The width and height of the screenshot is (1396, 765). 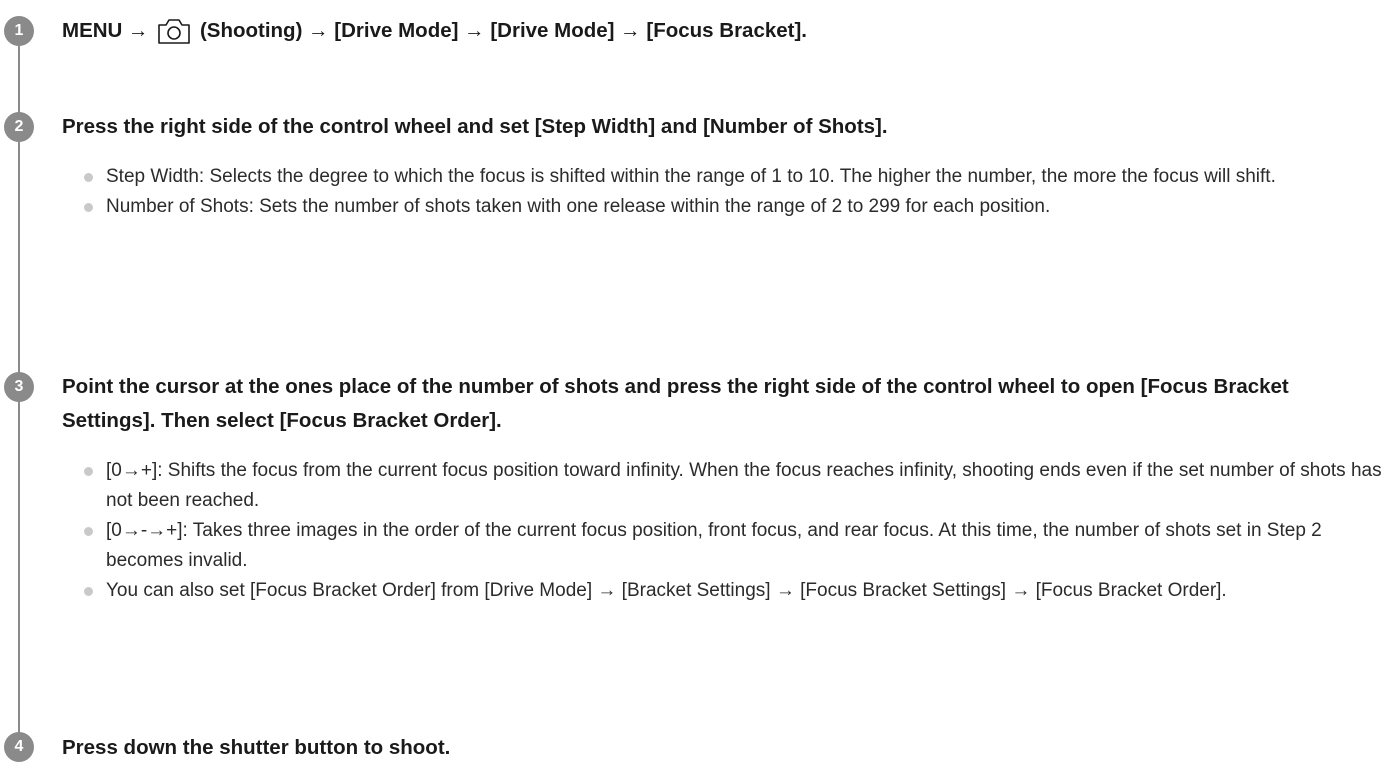 What do you see at coordinates (19, 31) in the screenshot?
I see `step-number-badge: 1` at bounding box center [19, 31].